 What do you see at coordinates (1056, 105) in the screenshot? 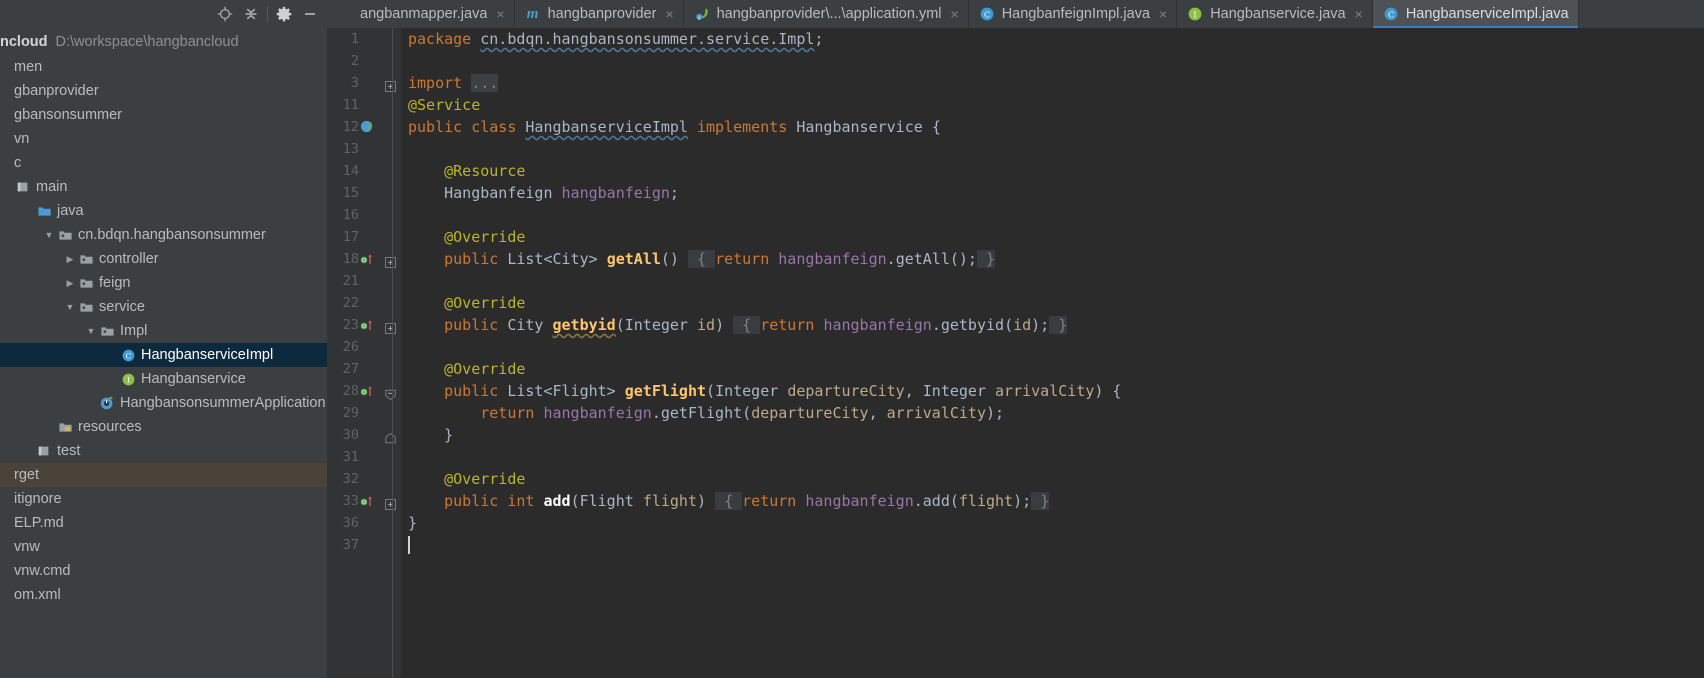
I see `code-line-11: @Service` at bounding box center [1056, 105].